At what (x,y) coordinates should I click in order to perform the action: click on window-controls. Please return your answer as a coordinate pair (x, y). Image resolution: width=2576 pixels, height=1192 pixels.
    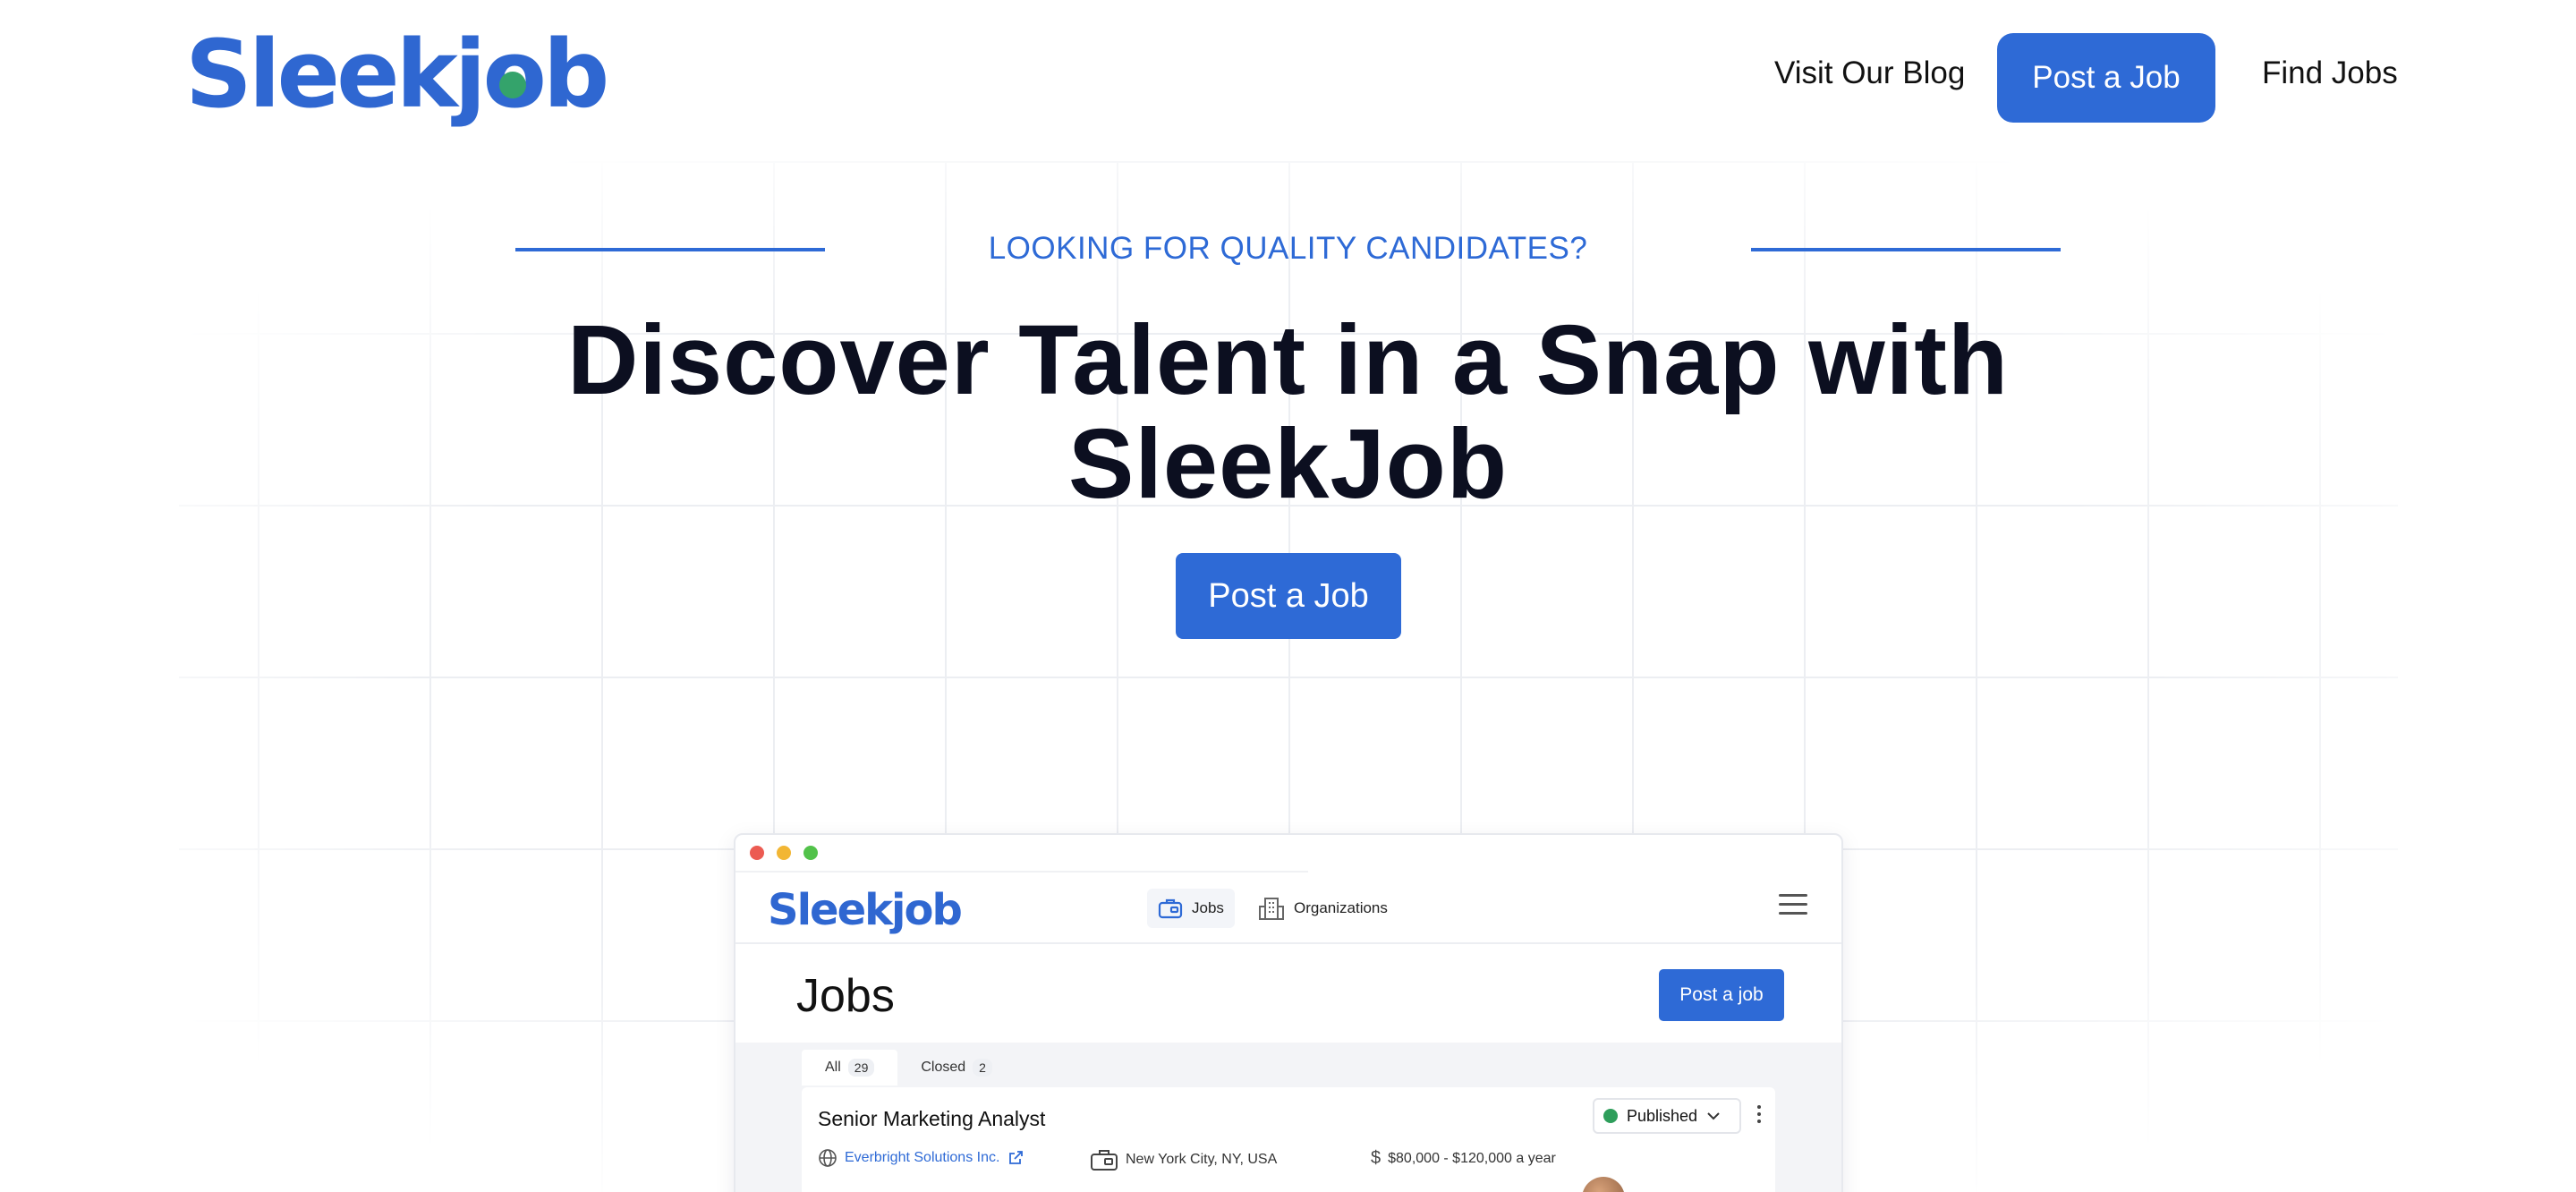
    Looking at the image, I should click on (784, 853).